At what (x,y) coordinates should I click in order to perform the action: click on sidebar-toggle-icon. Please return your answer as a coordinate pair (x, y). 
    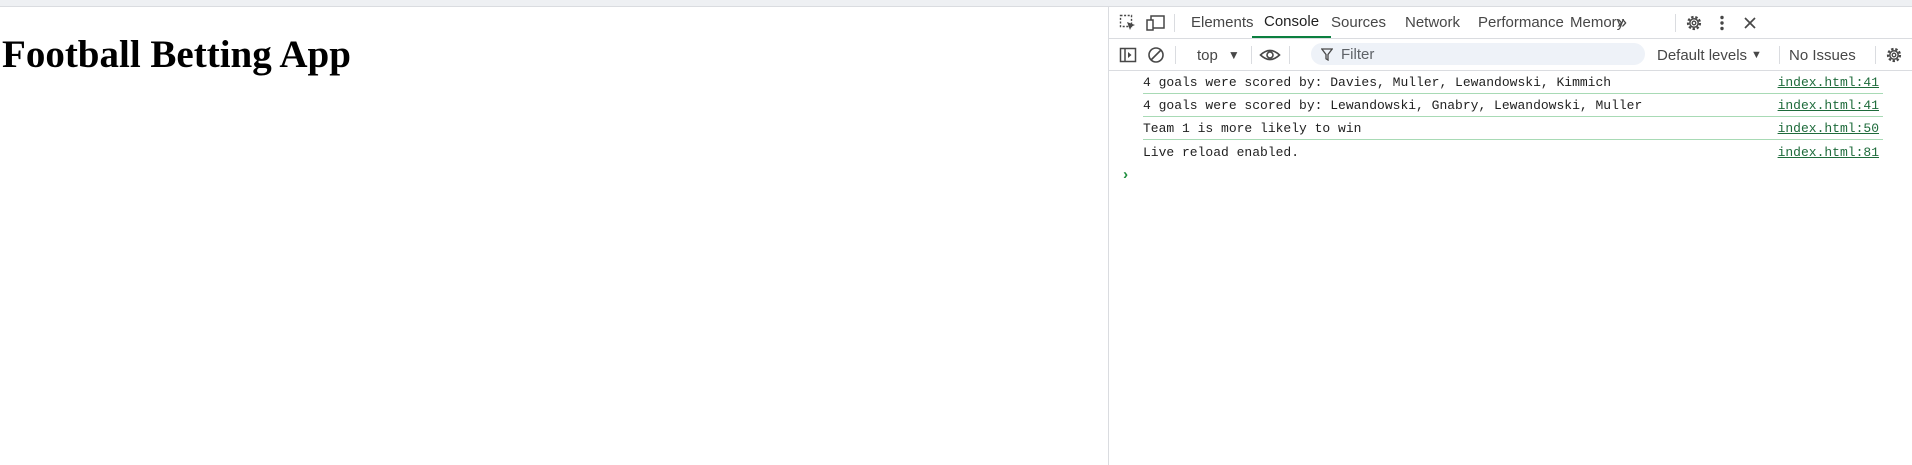
    Looking at the image, I should click on (1128, 55).